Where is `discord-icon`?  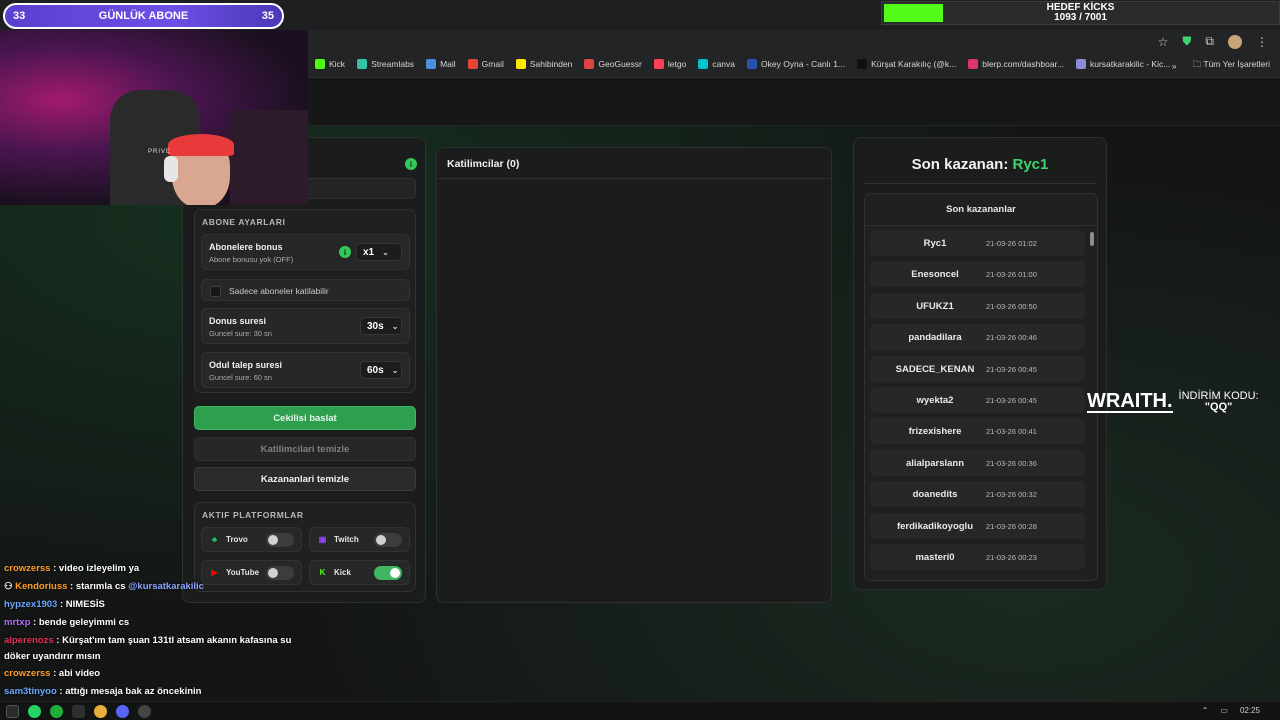
discord-icon is located at coordinates (122, 711).